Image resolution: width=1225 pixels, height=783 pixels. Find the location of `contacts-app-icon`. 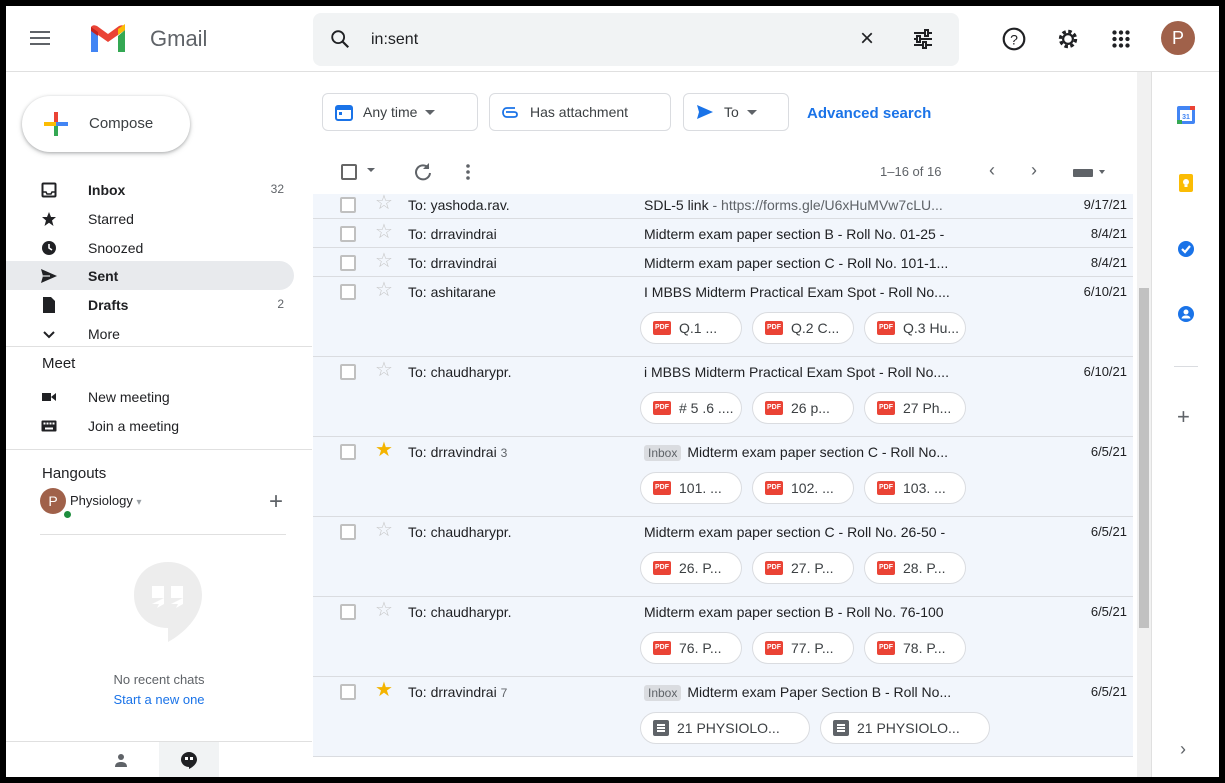

contacts-app-icon is located at coordinates (1186, 314).